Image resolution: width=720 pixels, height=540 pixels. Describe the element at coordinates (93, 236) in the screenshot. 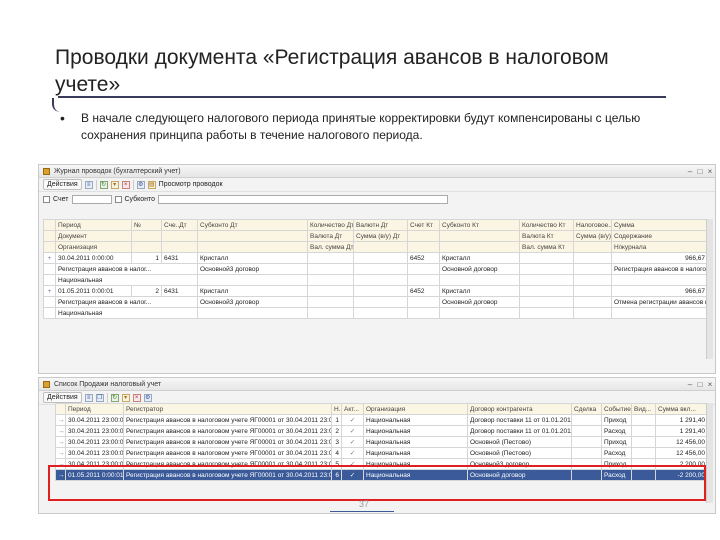

I see `col-header: Документ` at that location.